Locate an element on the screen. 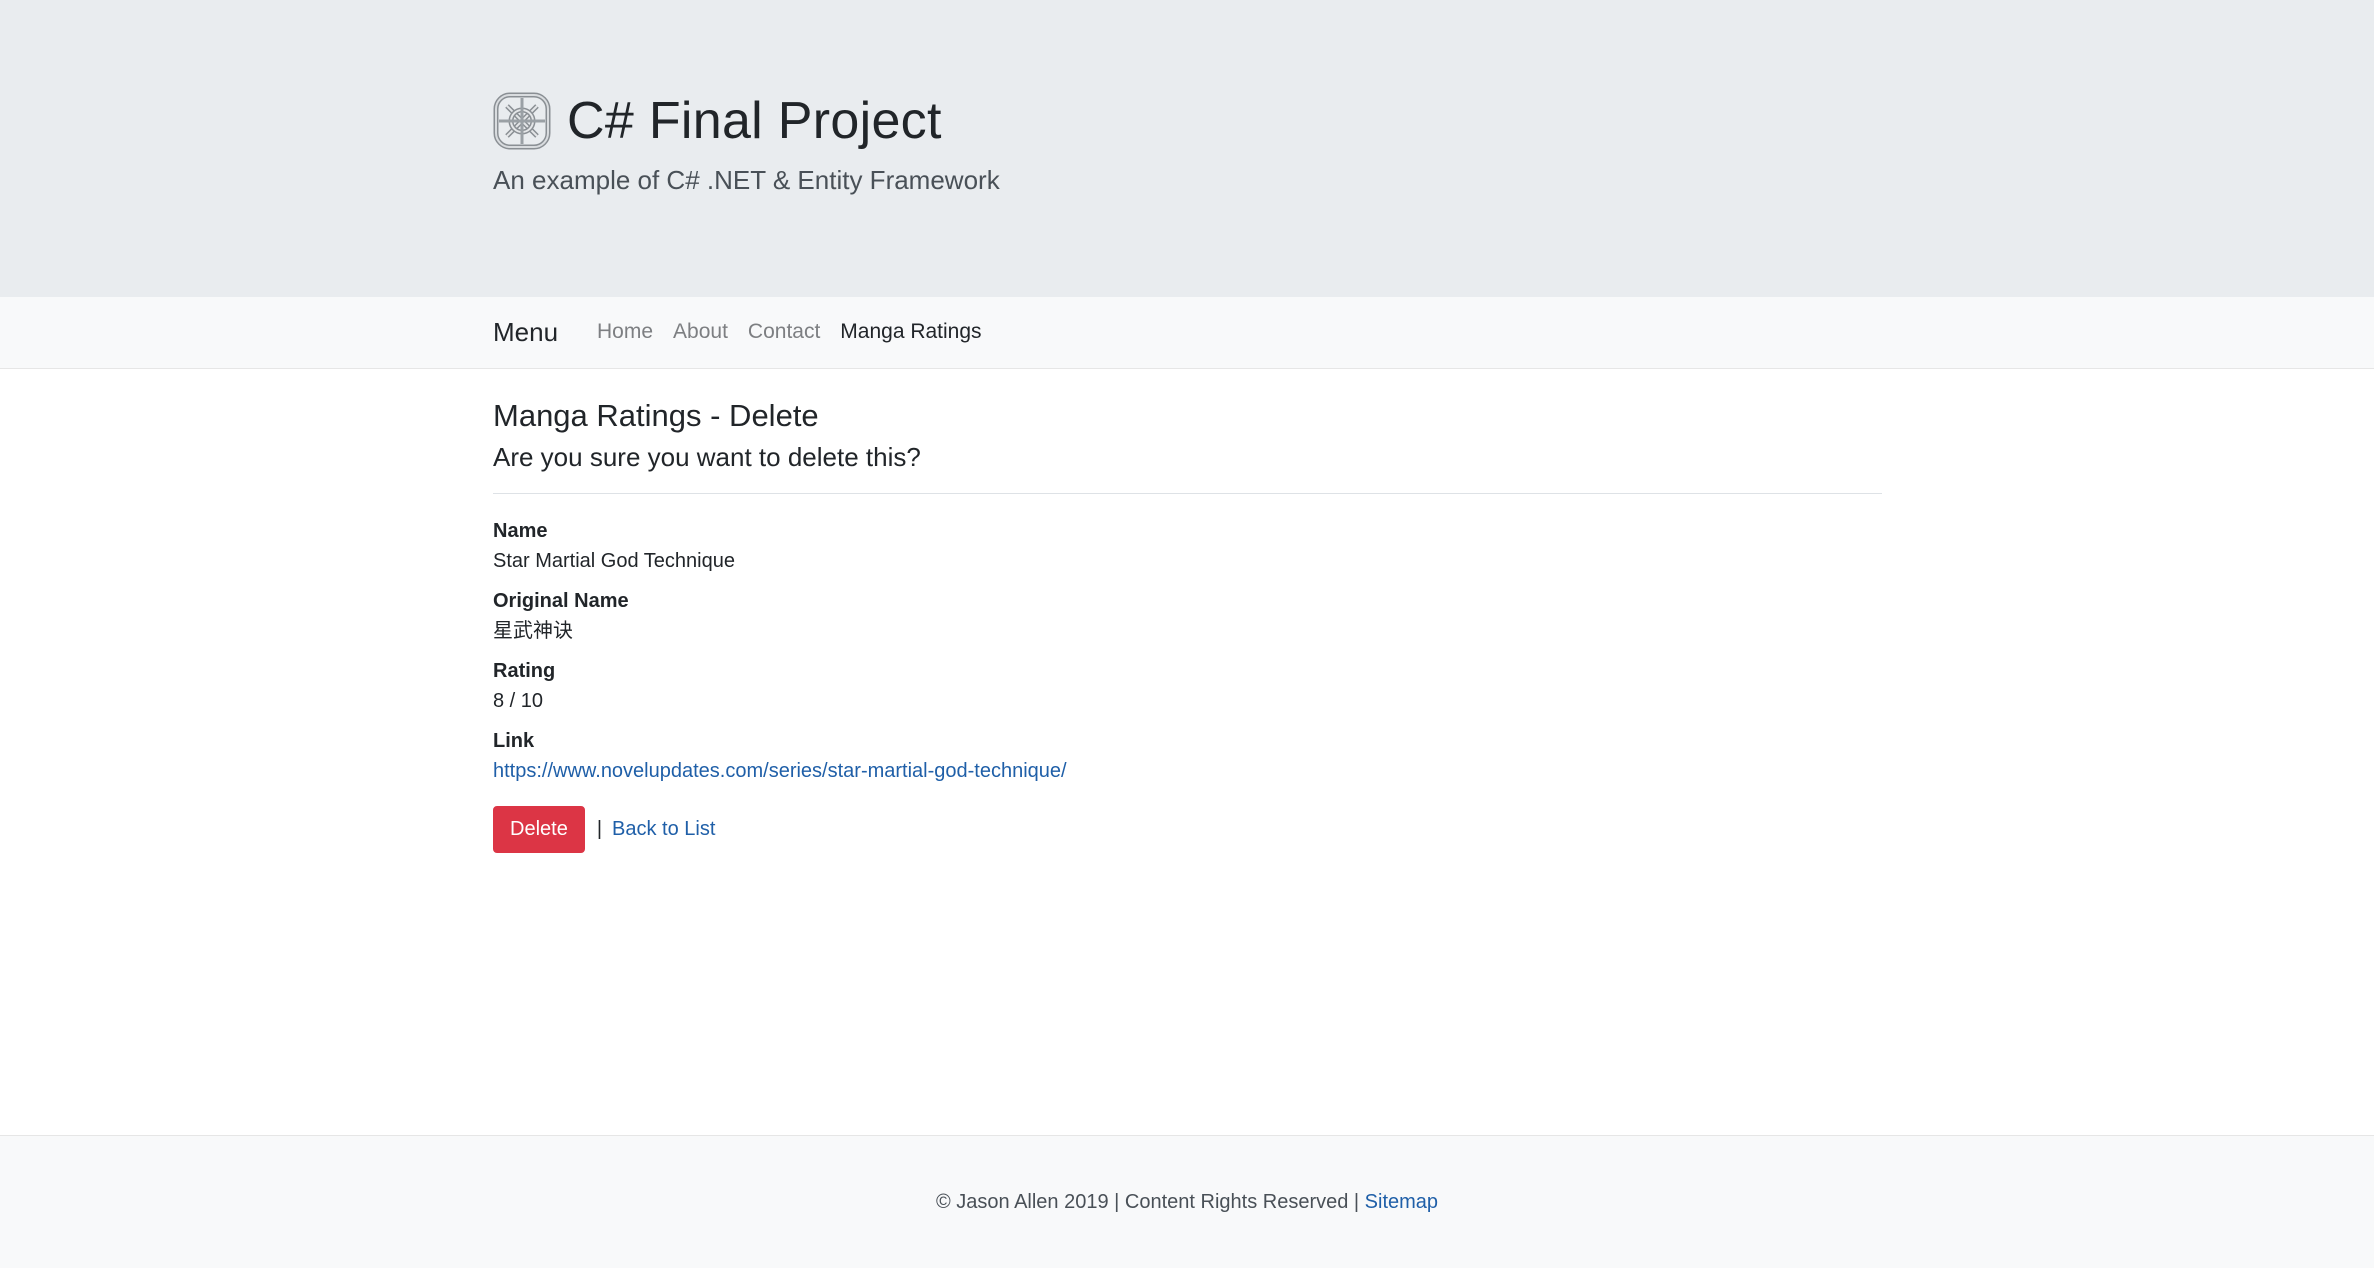 The image size is (2374, 1268). site-title: C# Final Project is located at coordinates (754, 121).